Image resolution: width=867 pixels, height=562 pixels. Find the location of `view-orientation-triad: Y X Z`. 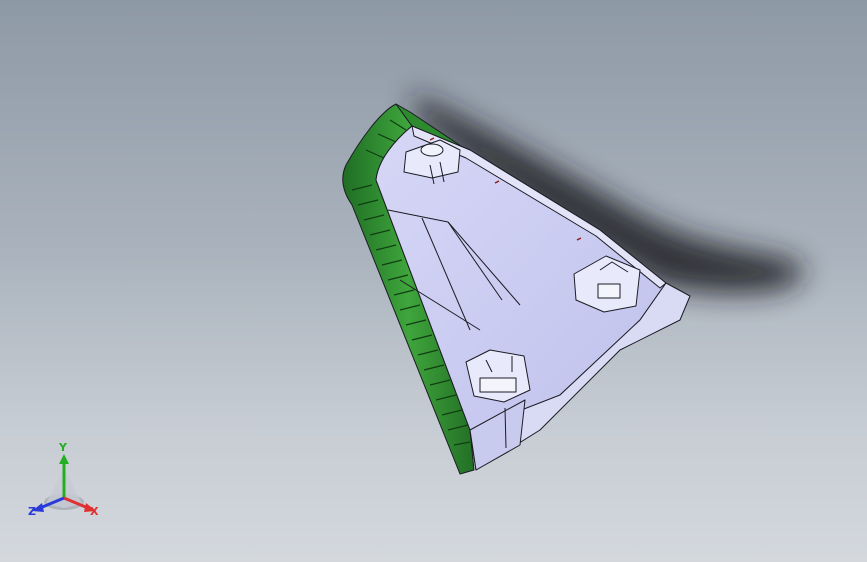

view-orientation-triad: Y X Z is located at coordinates (66, 484).